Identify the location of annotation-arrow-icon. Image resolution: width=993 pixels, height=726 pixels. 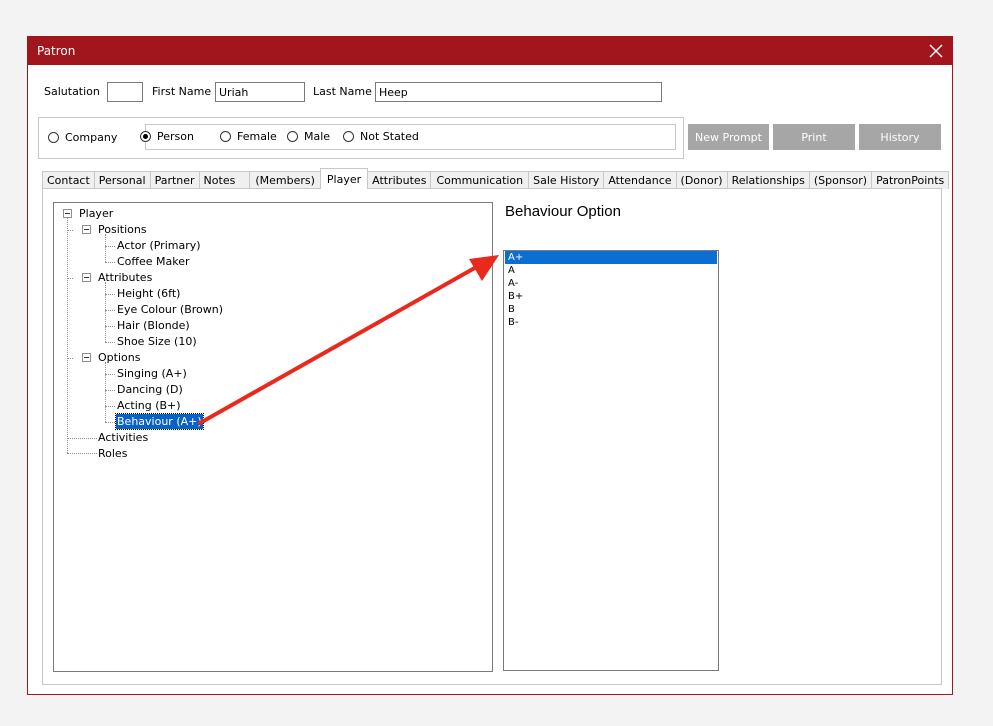
(348, 340).